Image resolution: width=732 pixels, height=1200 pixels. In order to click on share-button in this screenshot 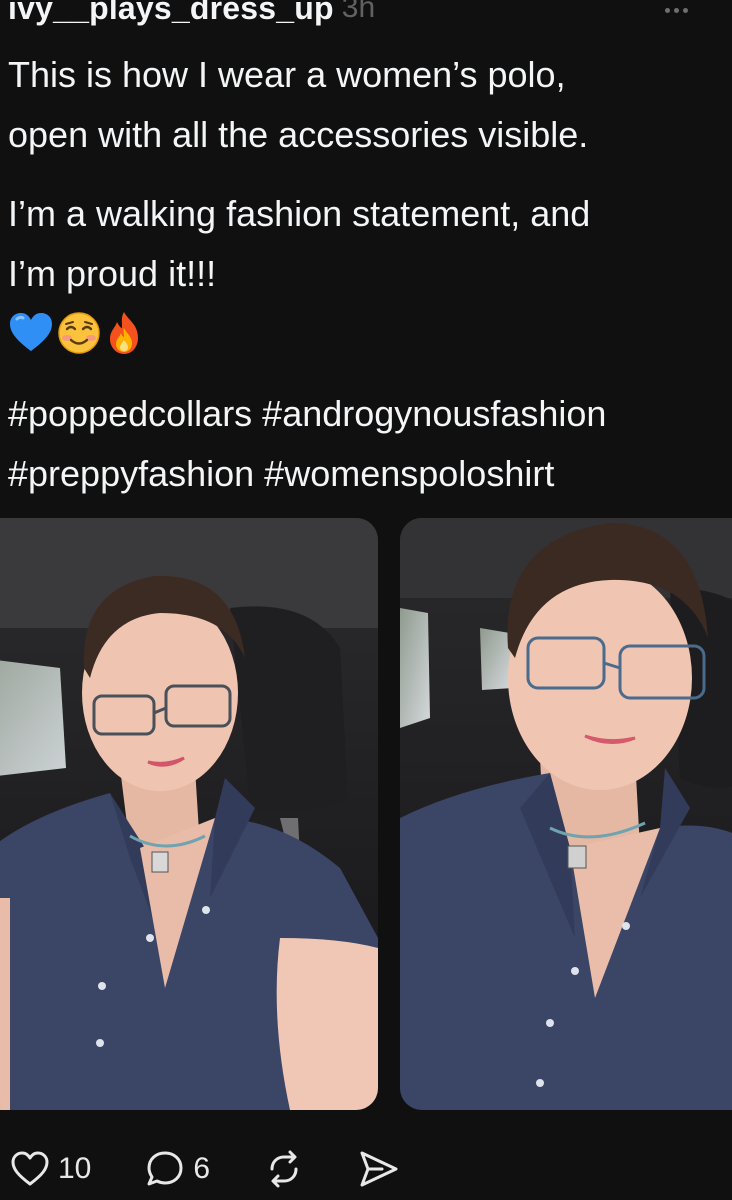, I will do `click(379, 1169)`.